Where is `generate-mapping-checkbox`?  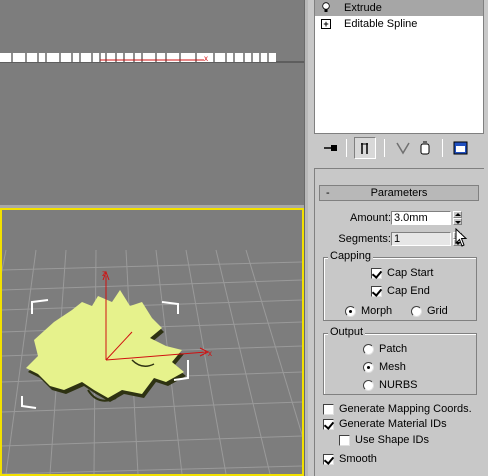
generate-mapping-checkbox is located at coordinates (328, 409).